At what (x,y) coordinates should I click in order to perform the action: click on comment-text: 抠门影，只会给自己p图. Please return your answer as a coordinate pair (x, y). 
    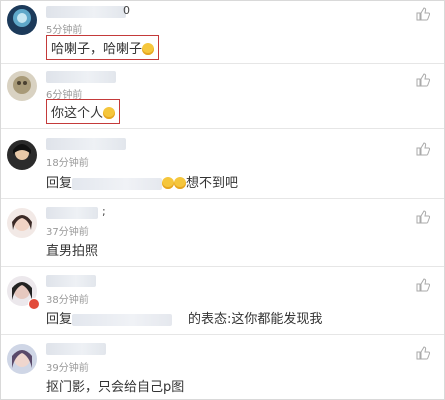
    Looking at the image, I should click on (115, 387).